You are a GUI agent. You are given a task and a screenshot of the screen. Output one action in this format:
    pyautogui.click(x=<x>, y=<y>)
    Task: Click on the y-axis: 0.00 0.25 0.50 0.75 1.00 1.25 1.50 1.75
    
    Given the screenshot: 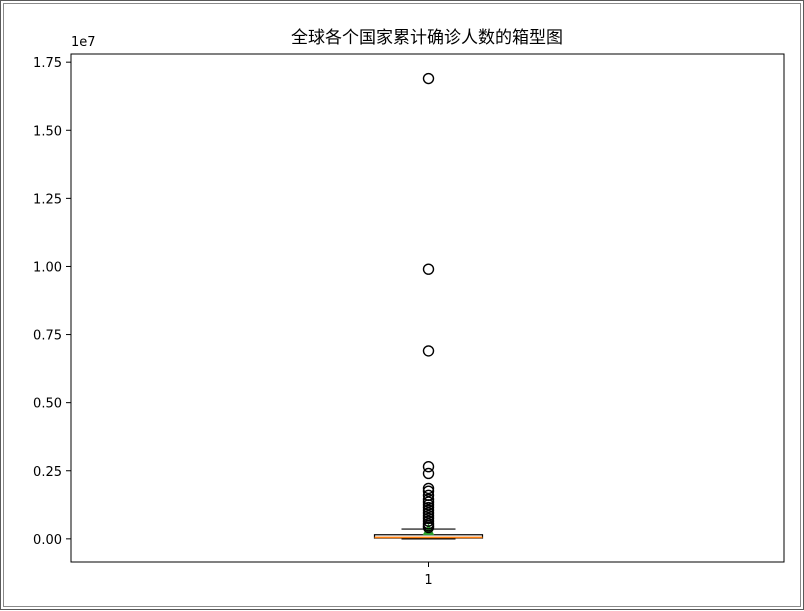 What is the action you would take?
    pyautogui.click(x=52, y=302)
    